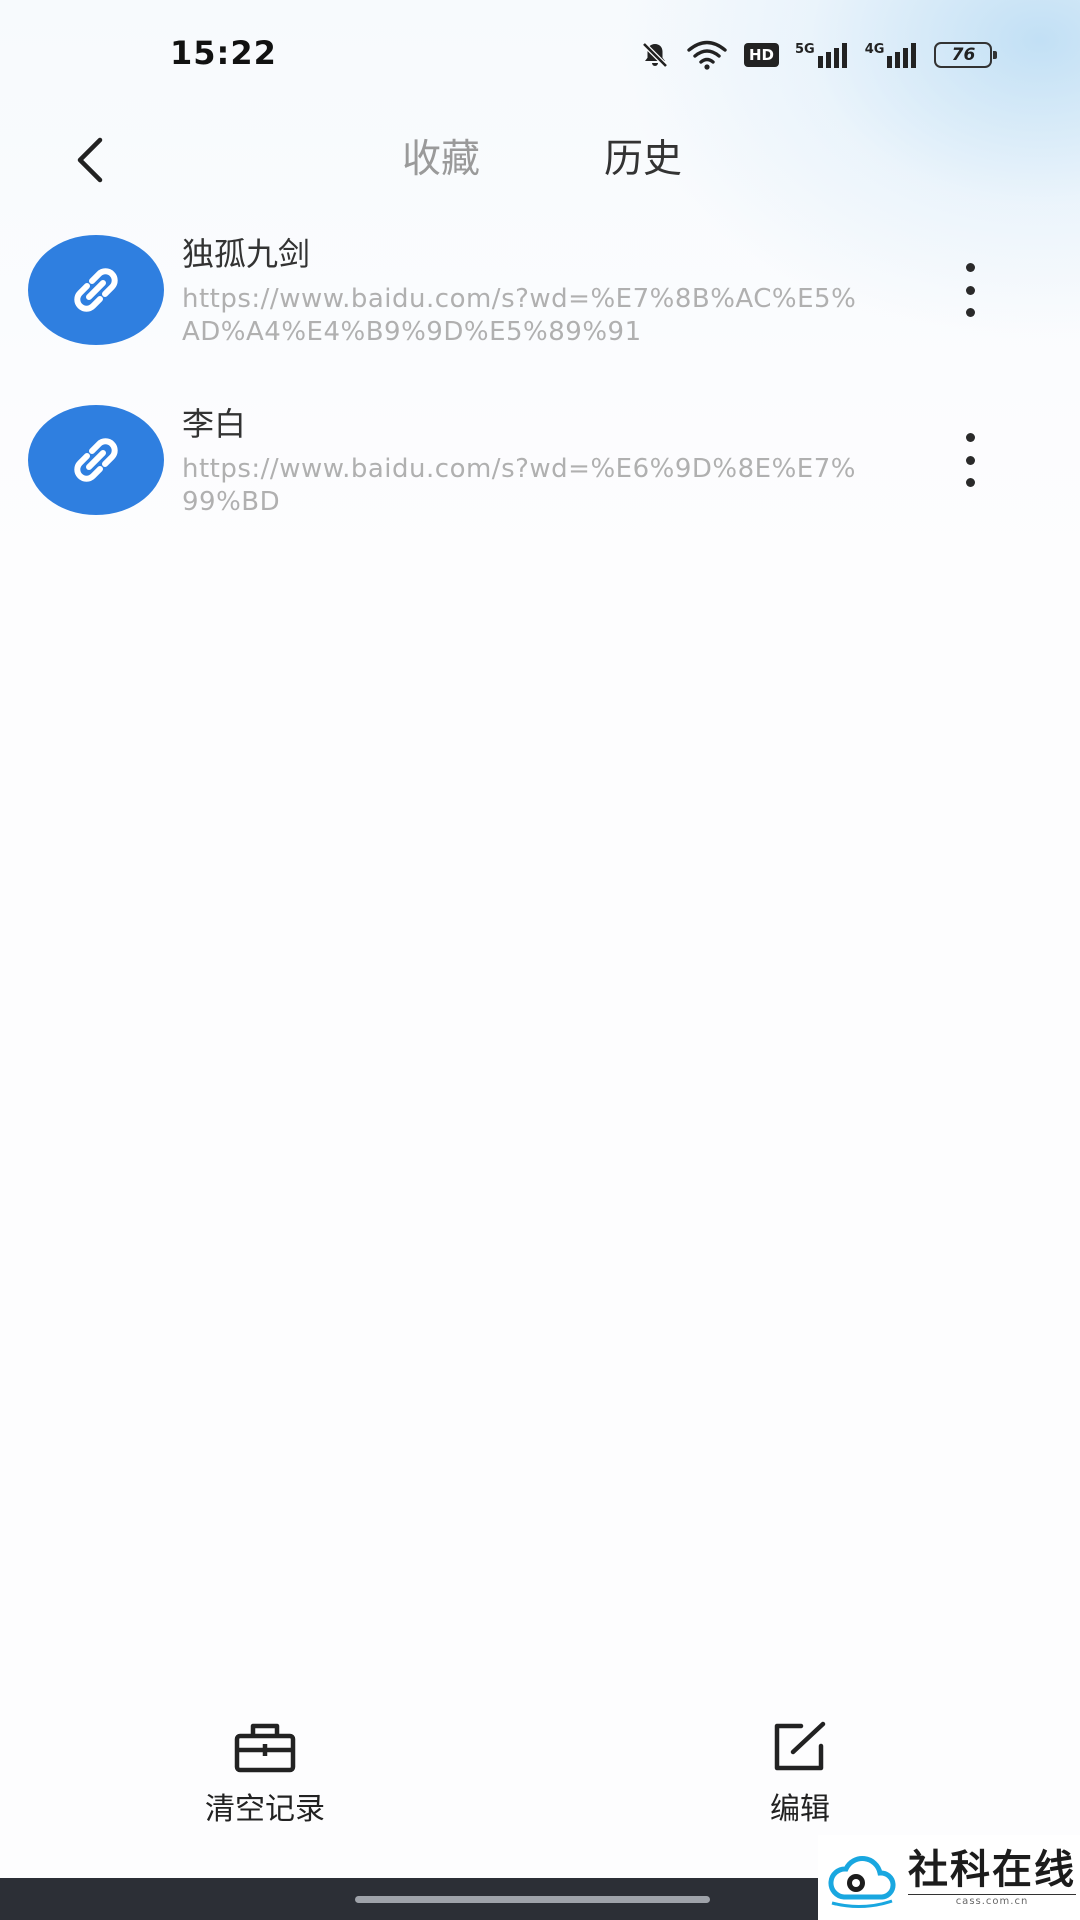 The image size is (1080, 1920). I want to click on watermark: 社科在线 cass.com.cn, so click(949, 1877).